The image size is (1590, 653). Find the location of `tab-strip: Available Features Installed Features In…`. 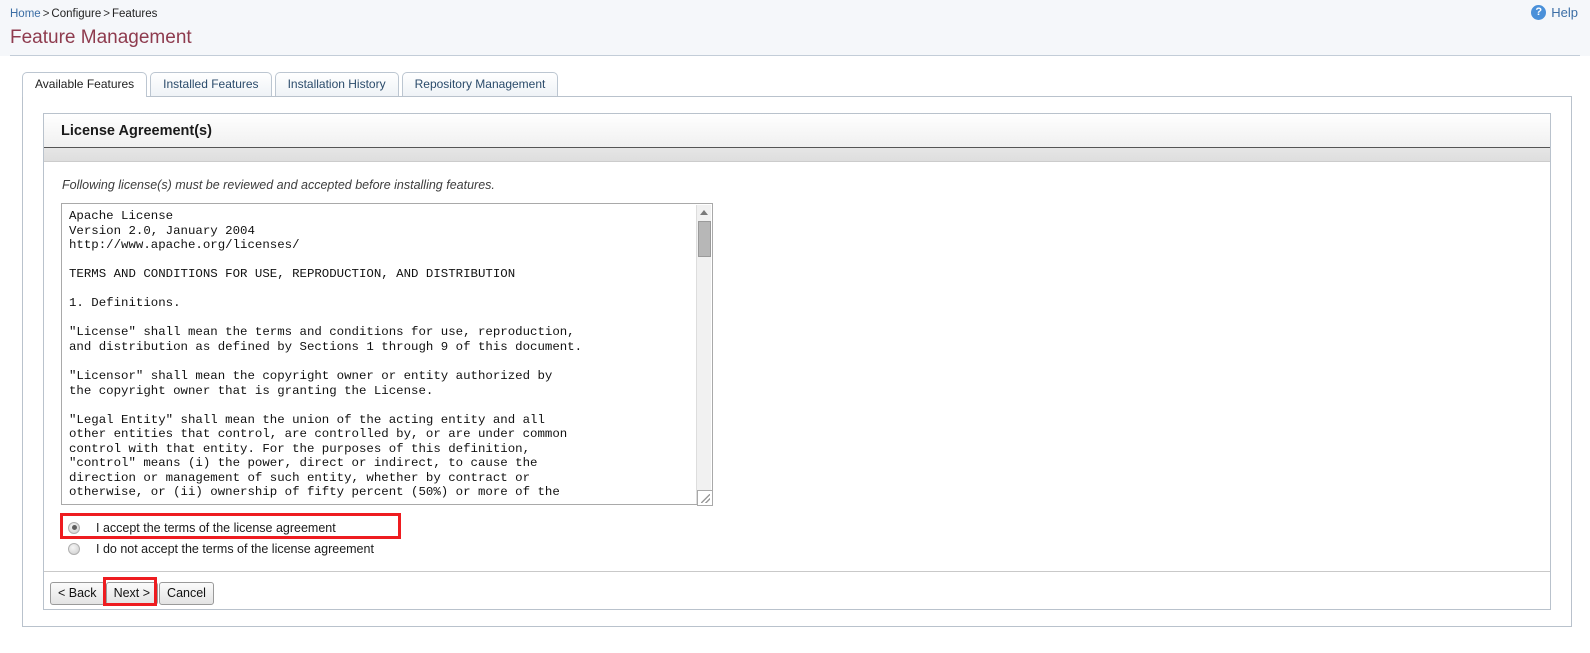

tab-strip: Available Features Installed Features In… is located at coordinates (795, 83).